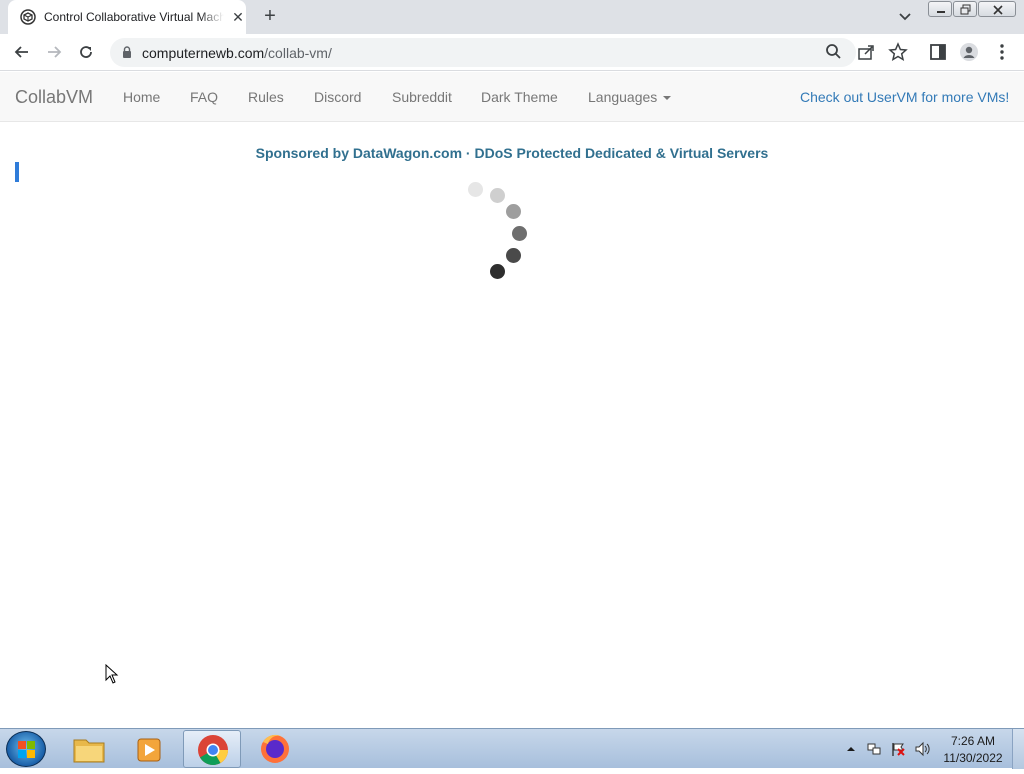 Image resolution: width=1024 pixels, height=774 pixels. I want to click on caret-down-icon, so click(667, 98).